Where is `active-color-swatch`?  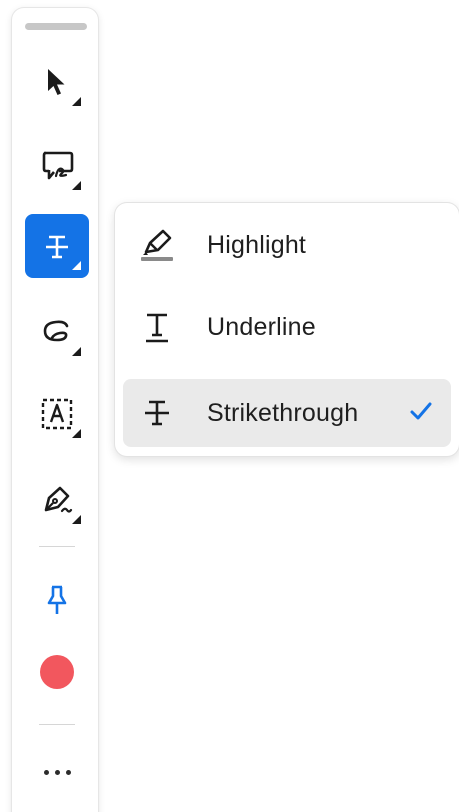
active-color-swatch is located at coordinates (57, 672).